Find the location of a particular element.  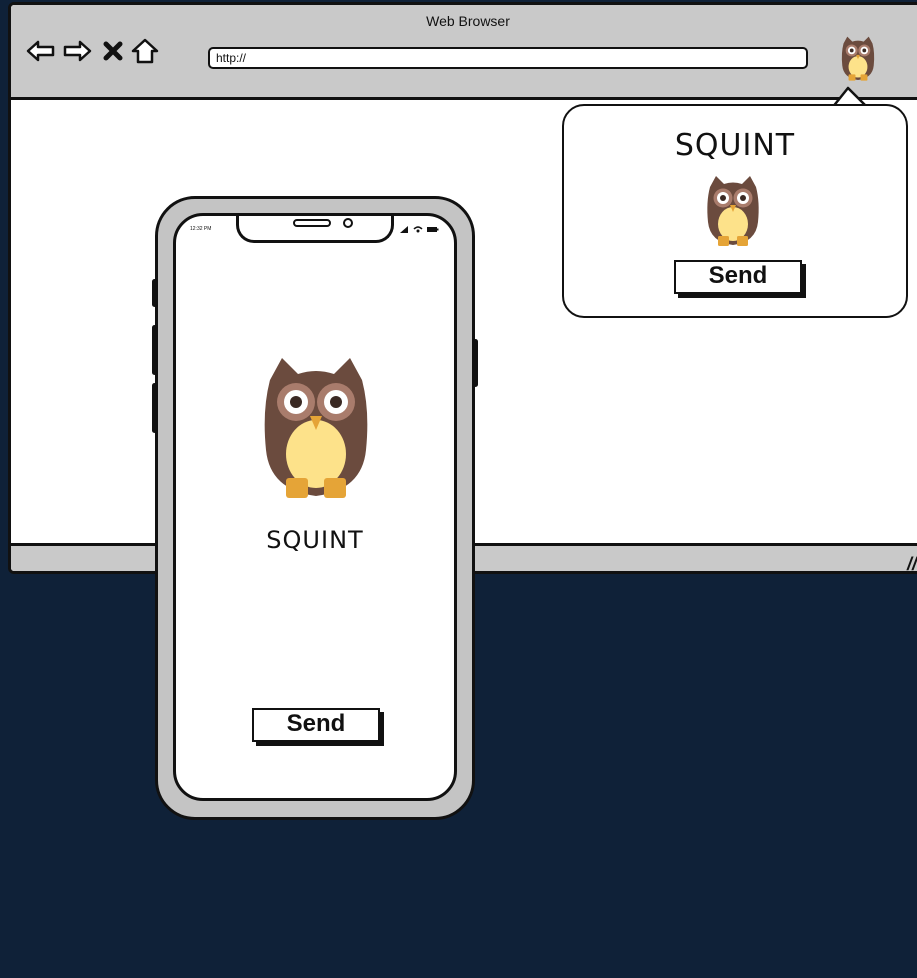

resize-grip-icon: // is located at coordinates (912, 562).